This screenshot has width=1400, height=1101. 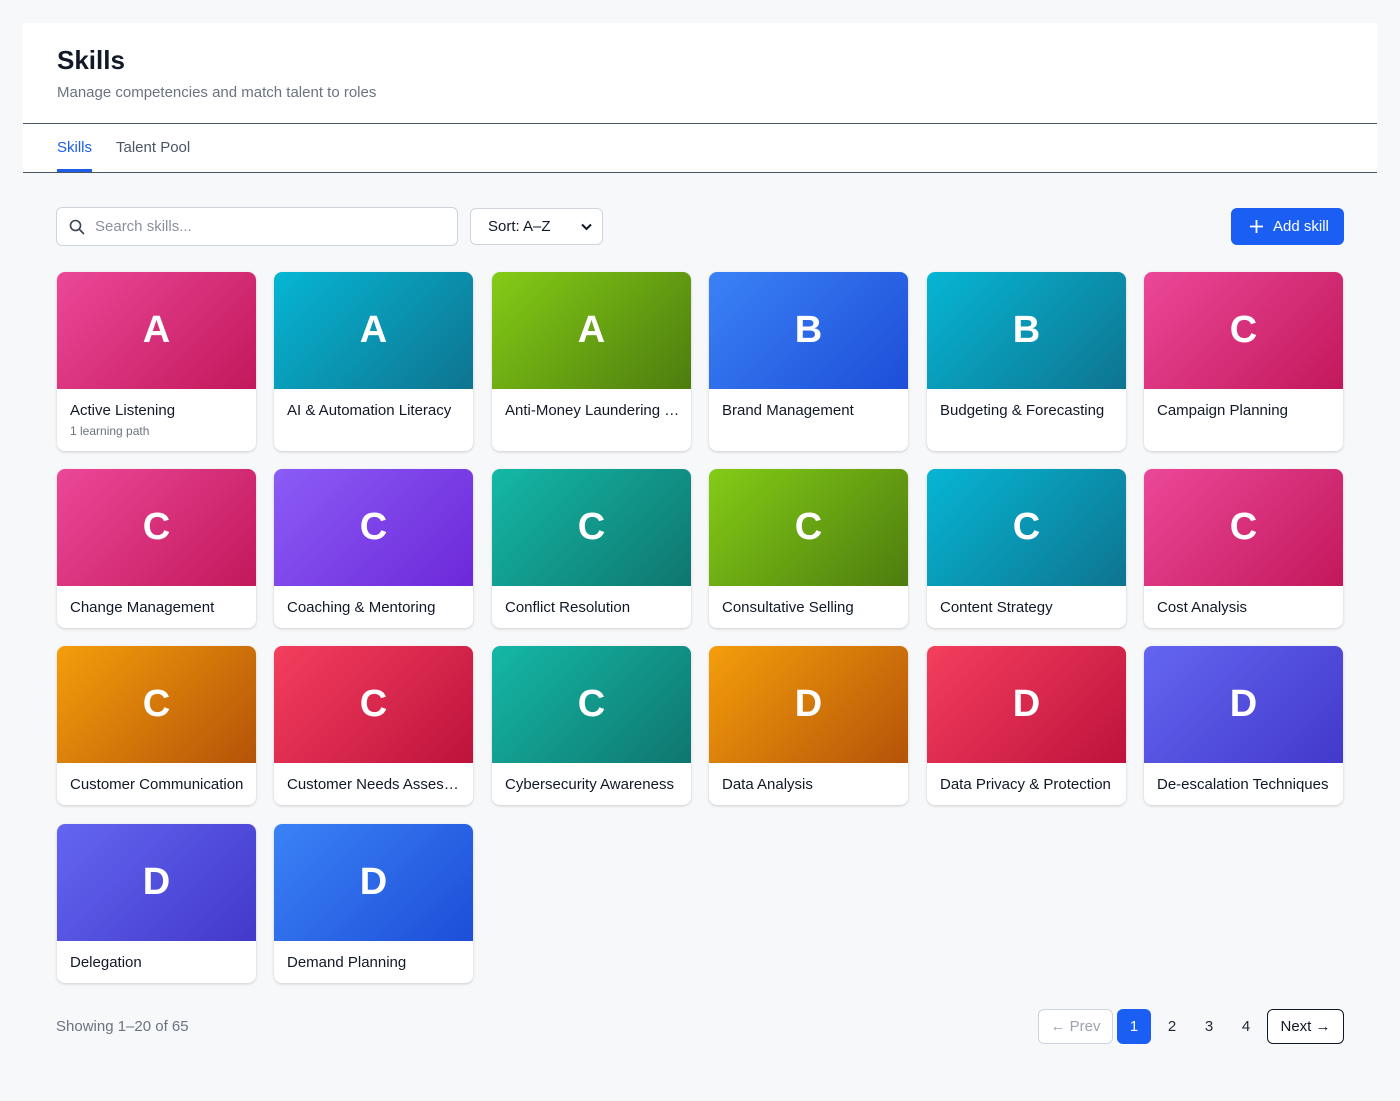 What do you see at coordinates (788, 410) in the screenshot?
I see `skill-name: Brand Management` at bounding box center [788, 410].